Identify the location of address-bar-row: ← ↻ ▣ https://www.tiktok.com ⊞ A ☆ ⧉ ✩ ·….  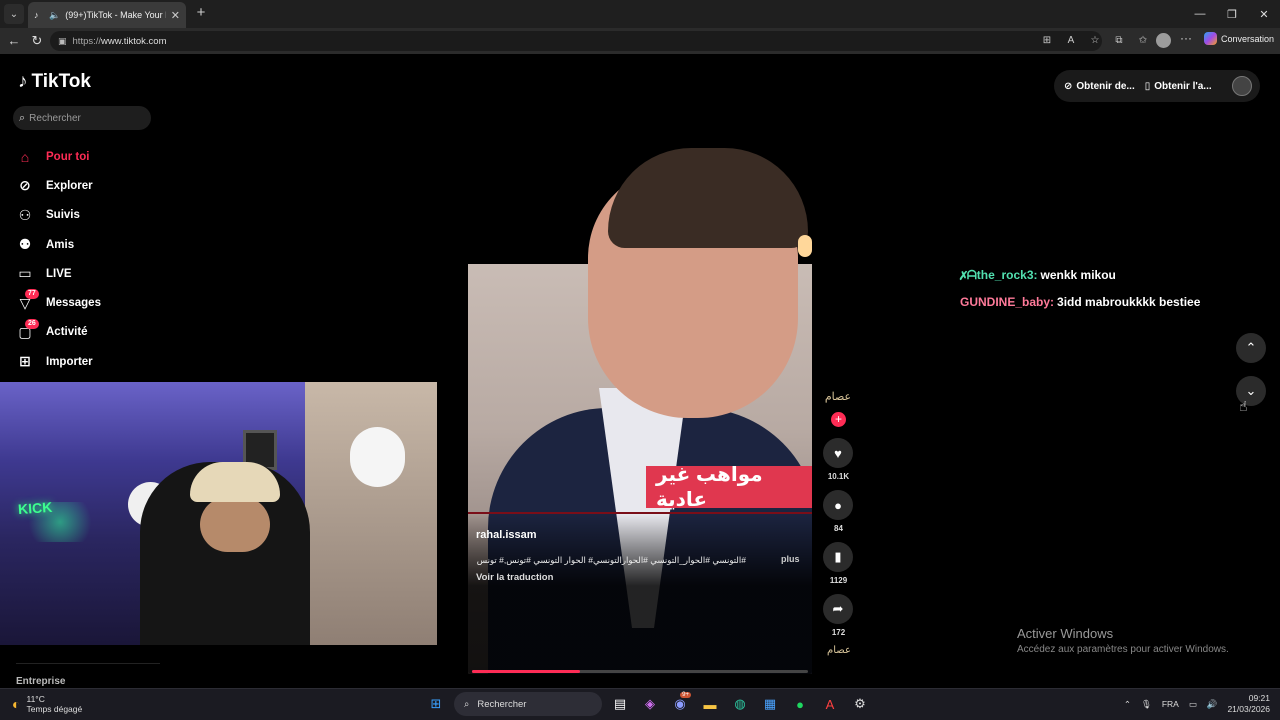
(640, 41).